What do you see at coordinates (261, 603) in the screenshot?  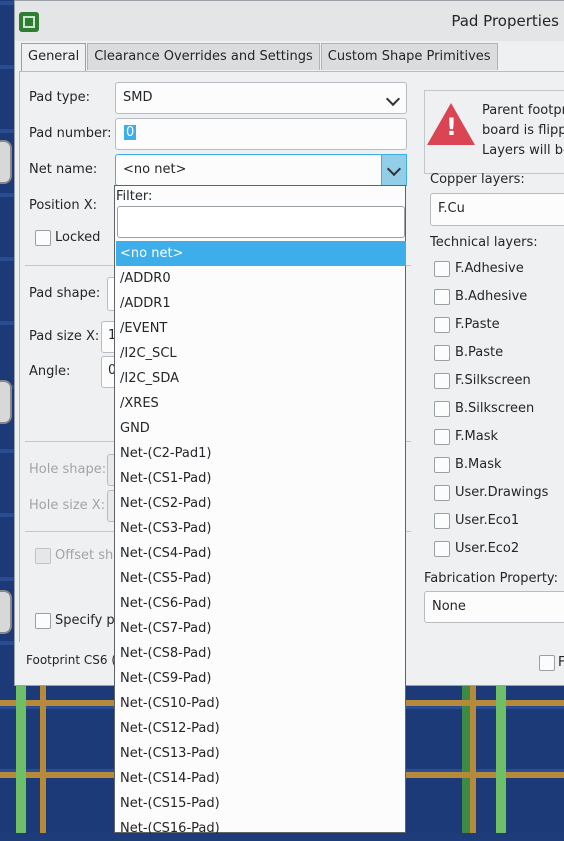 I see `net-list-item: Net-(CS6-Pad)` at bounding box center [261, 603].